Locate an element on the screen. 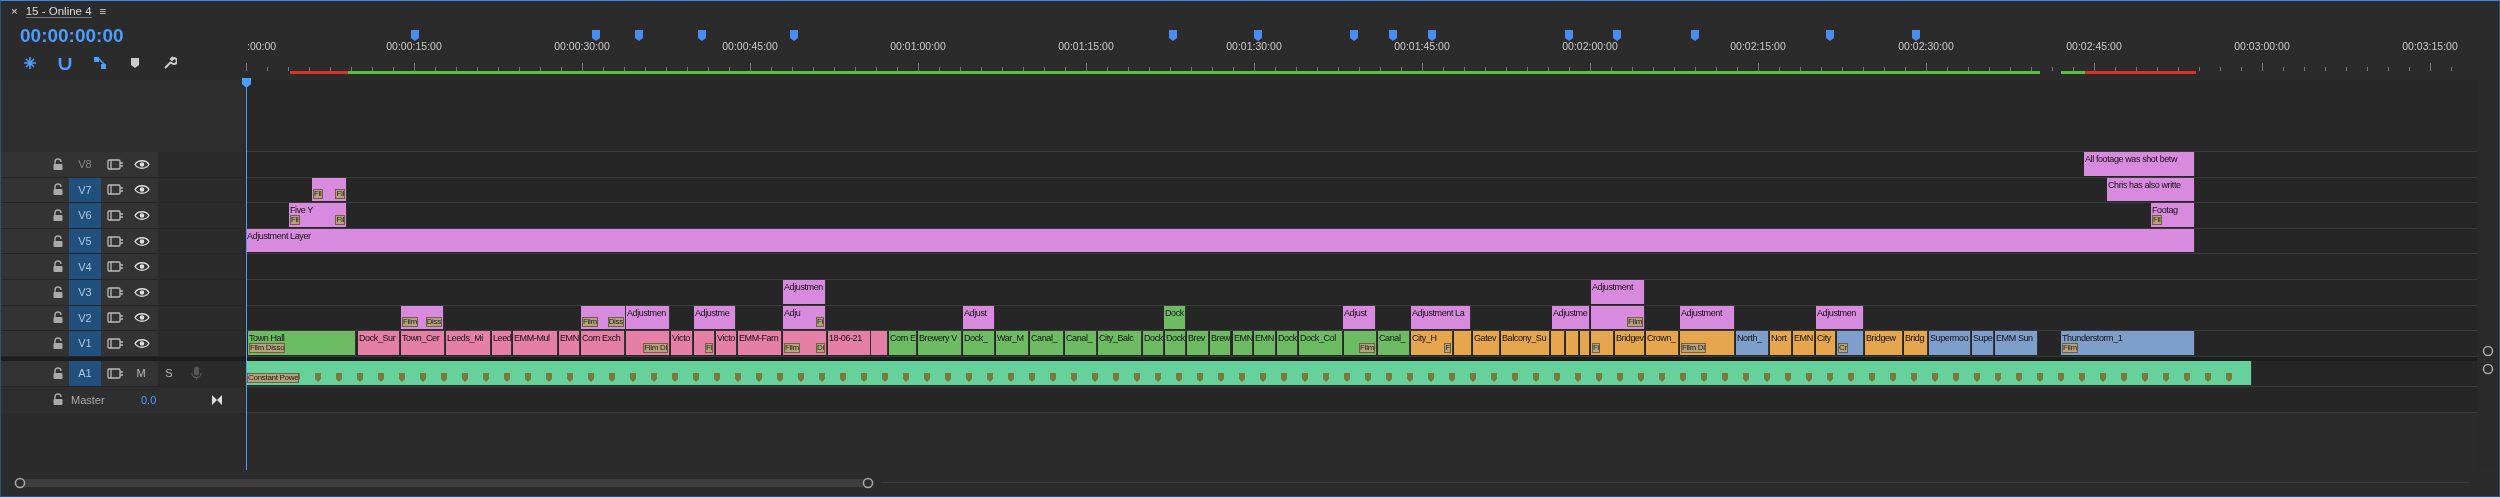 This screenshot has width=2500, height=497. track-target-button: V6 is located at coordinates (85, 215).